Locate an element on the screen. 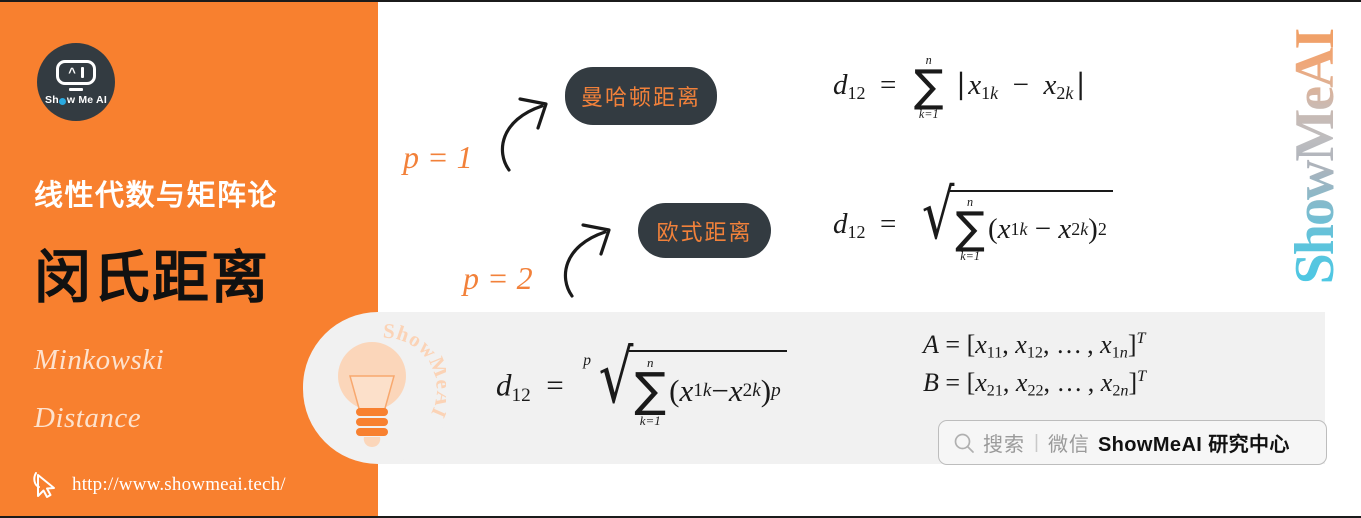  cursor-pointer-icon is located at coordinates (44, 485).